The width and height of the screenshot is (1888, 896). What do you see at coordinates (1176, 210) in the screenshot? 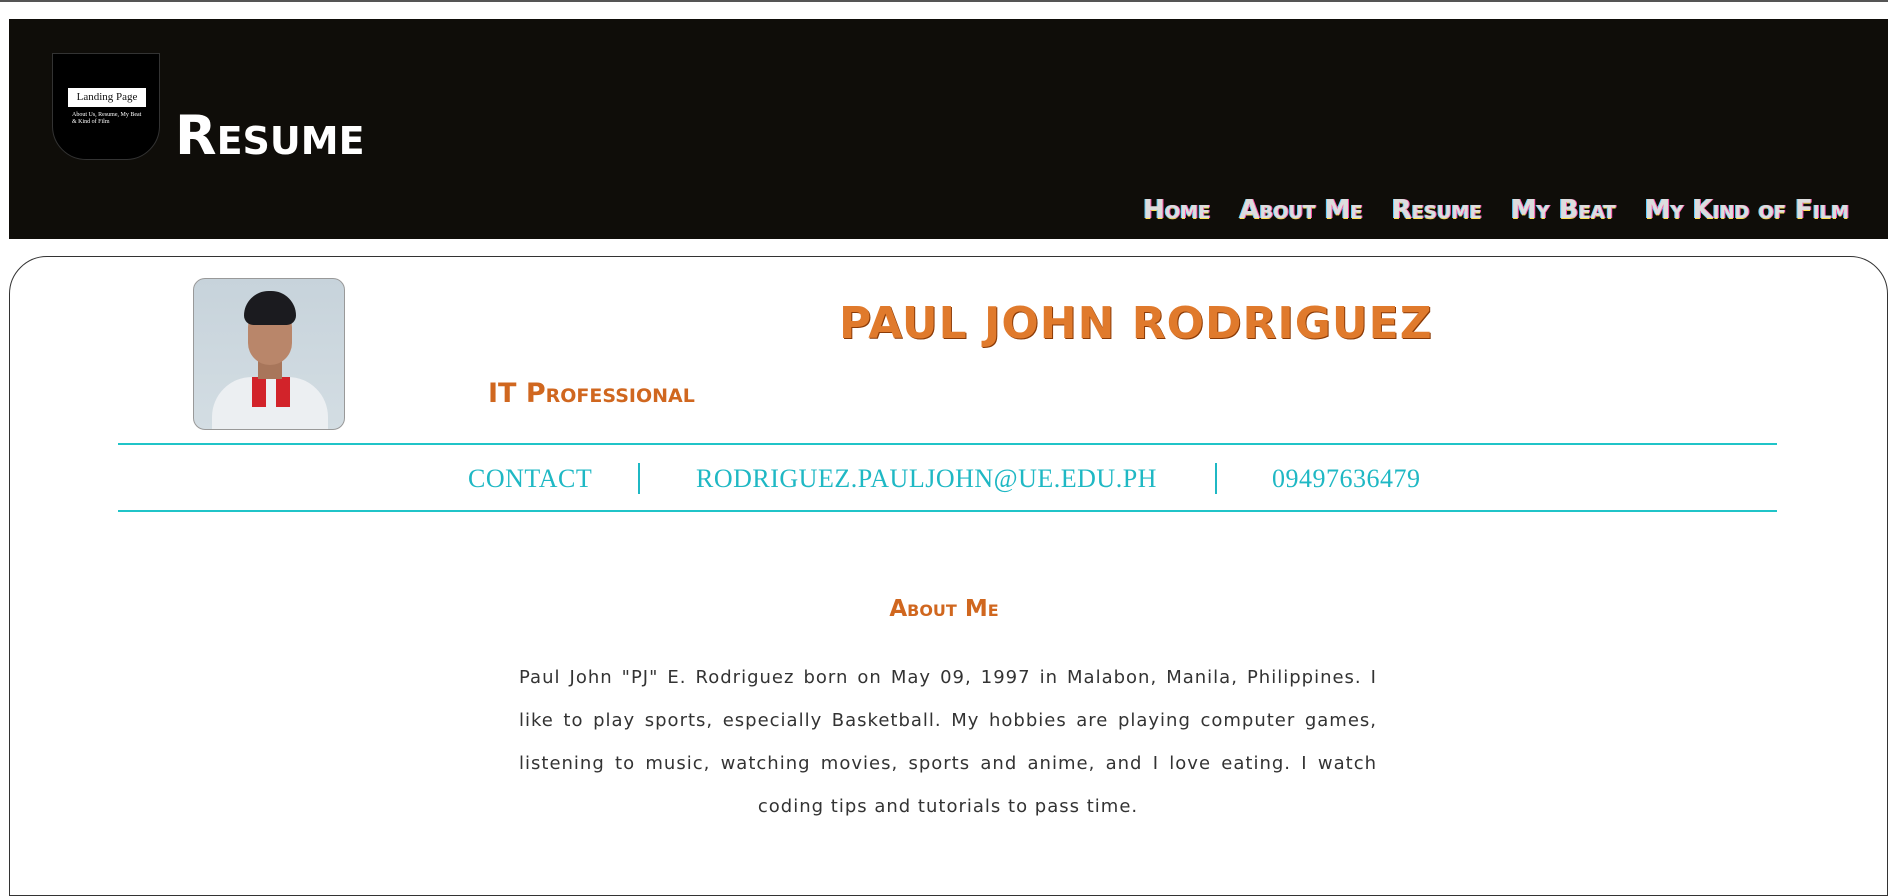
I see `nav-item-home: Home` at bounding box center [1176, 210].